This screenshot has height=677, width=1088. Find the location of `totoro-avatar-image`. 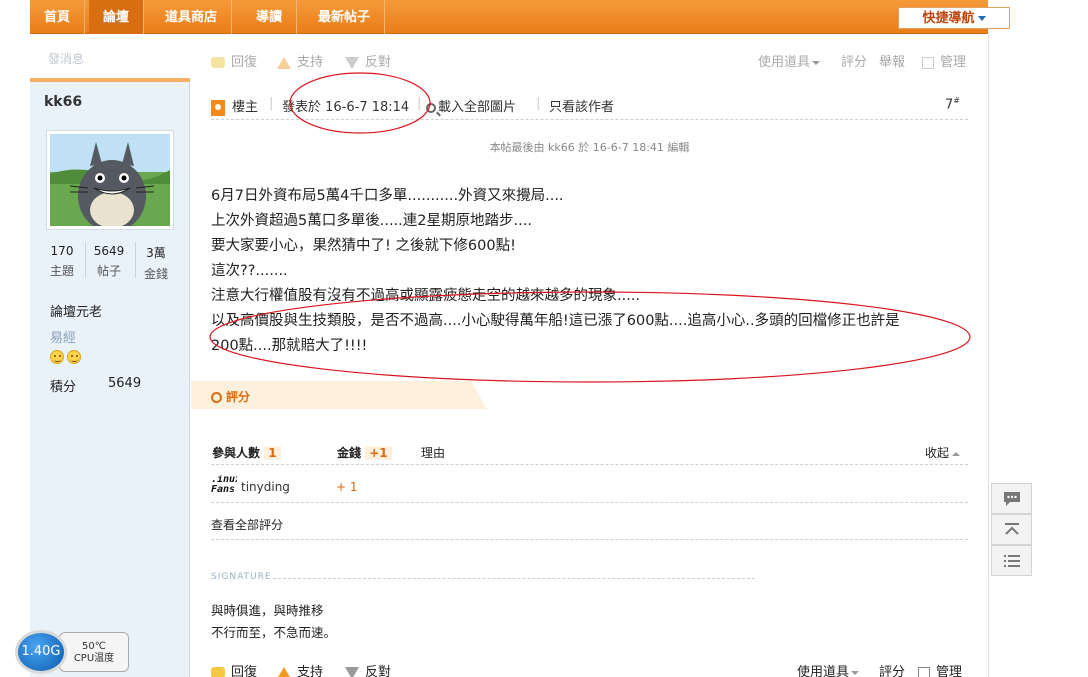

totoro-avatar-image is located at coordinates (110, 180).